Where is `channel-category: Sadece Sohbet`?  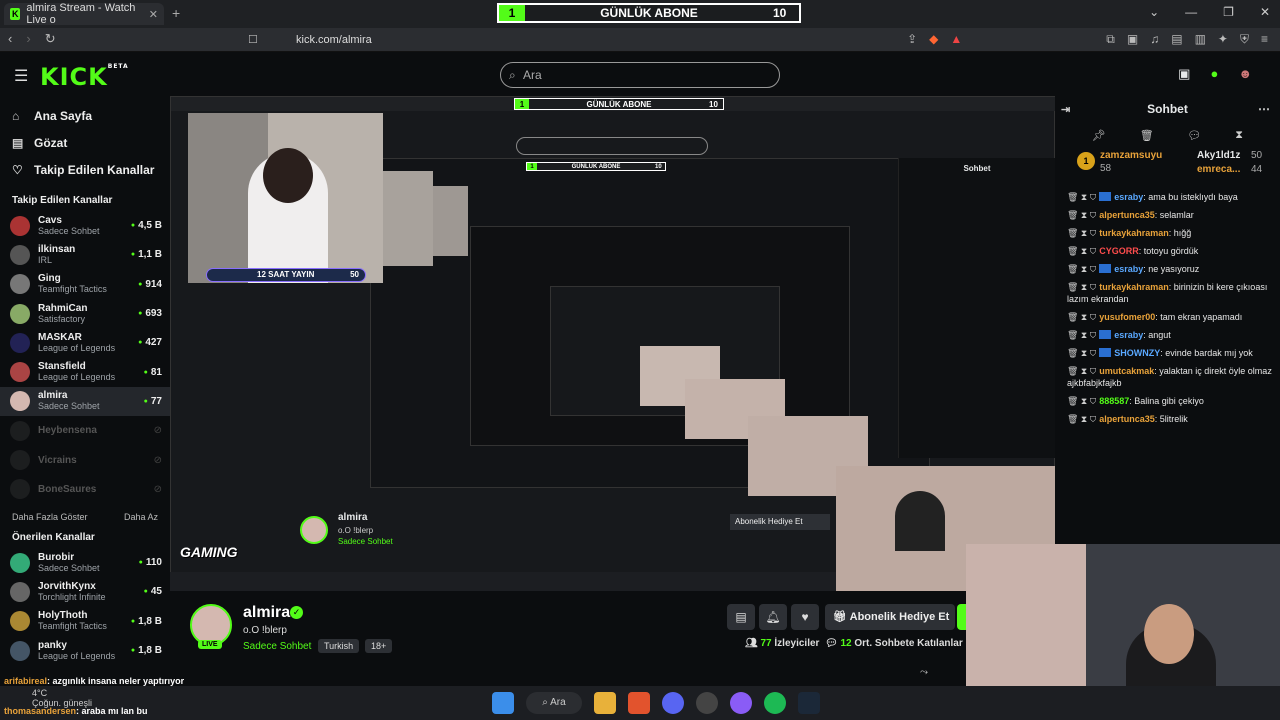 channel-category: Sadece Sohbet is located at coordinates (69, 230).